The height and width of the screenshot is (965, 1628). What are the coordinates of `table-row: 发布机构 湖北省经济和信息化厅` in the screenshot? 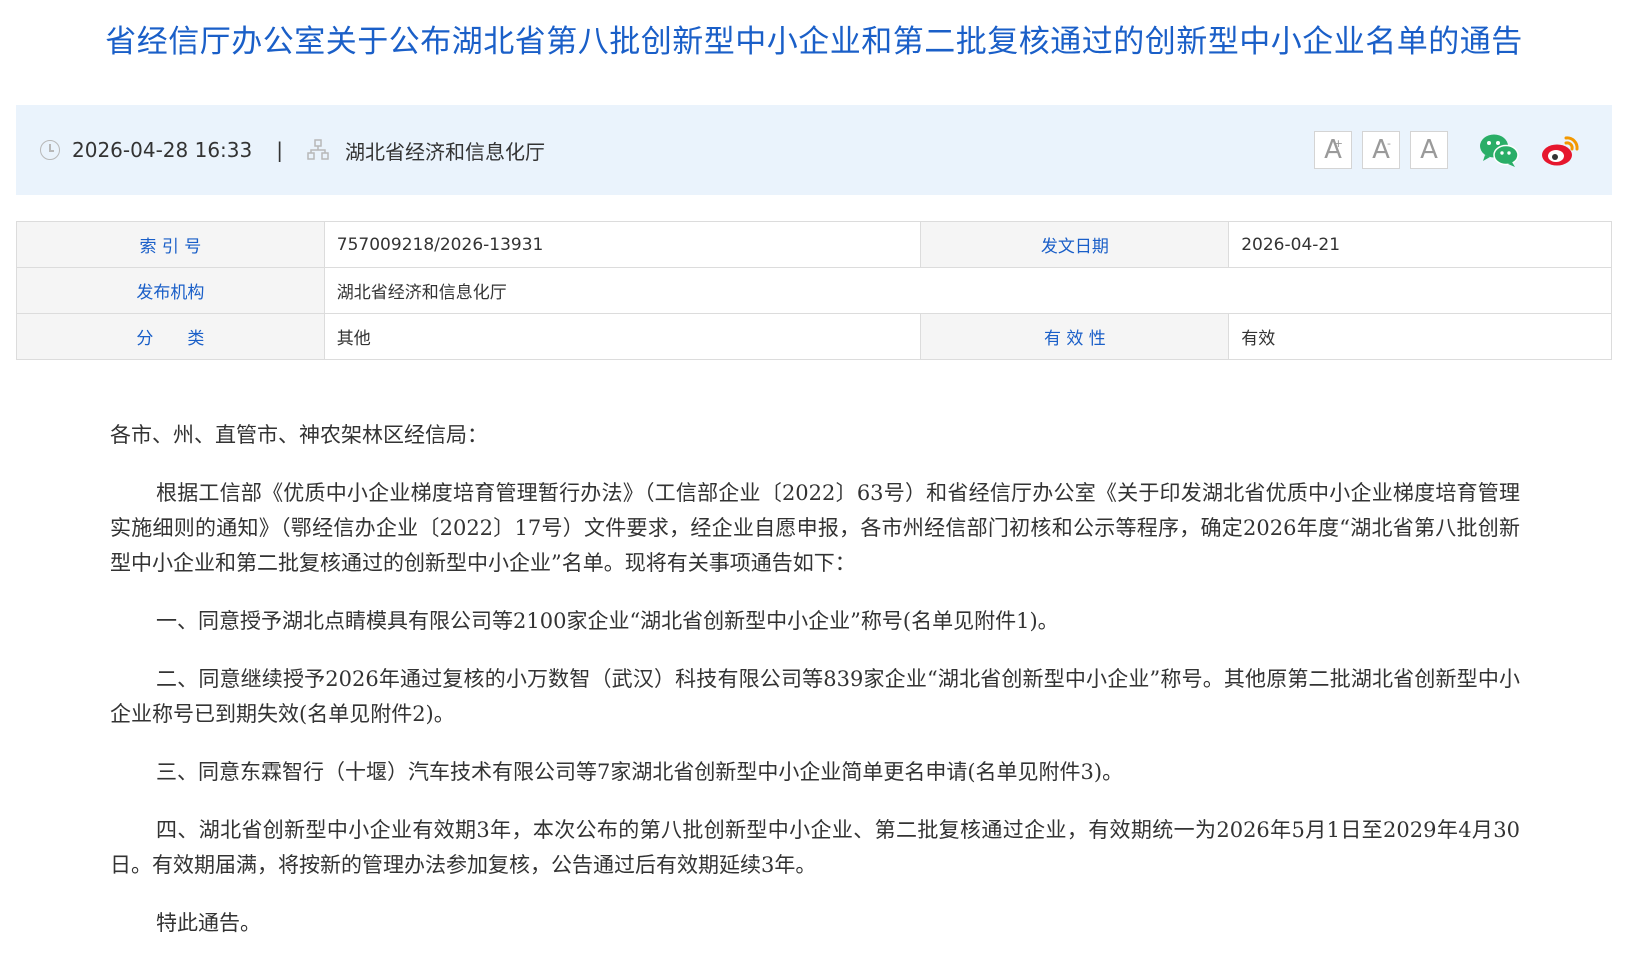 It's located at (814, 290).